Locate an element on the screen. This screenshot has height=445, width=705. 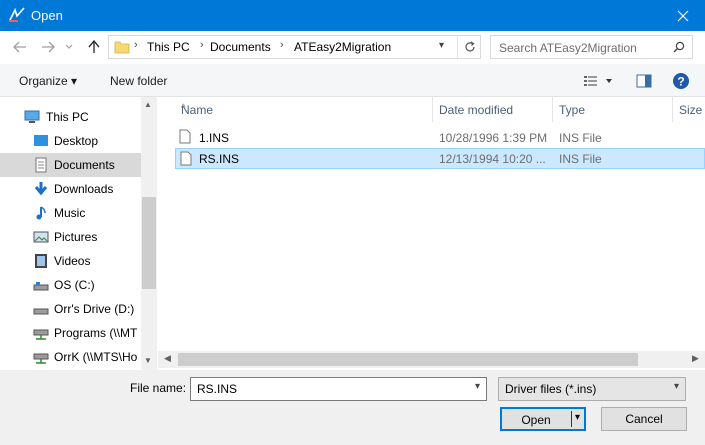
column-label: Date modified is located at coordinates (476, 110).